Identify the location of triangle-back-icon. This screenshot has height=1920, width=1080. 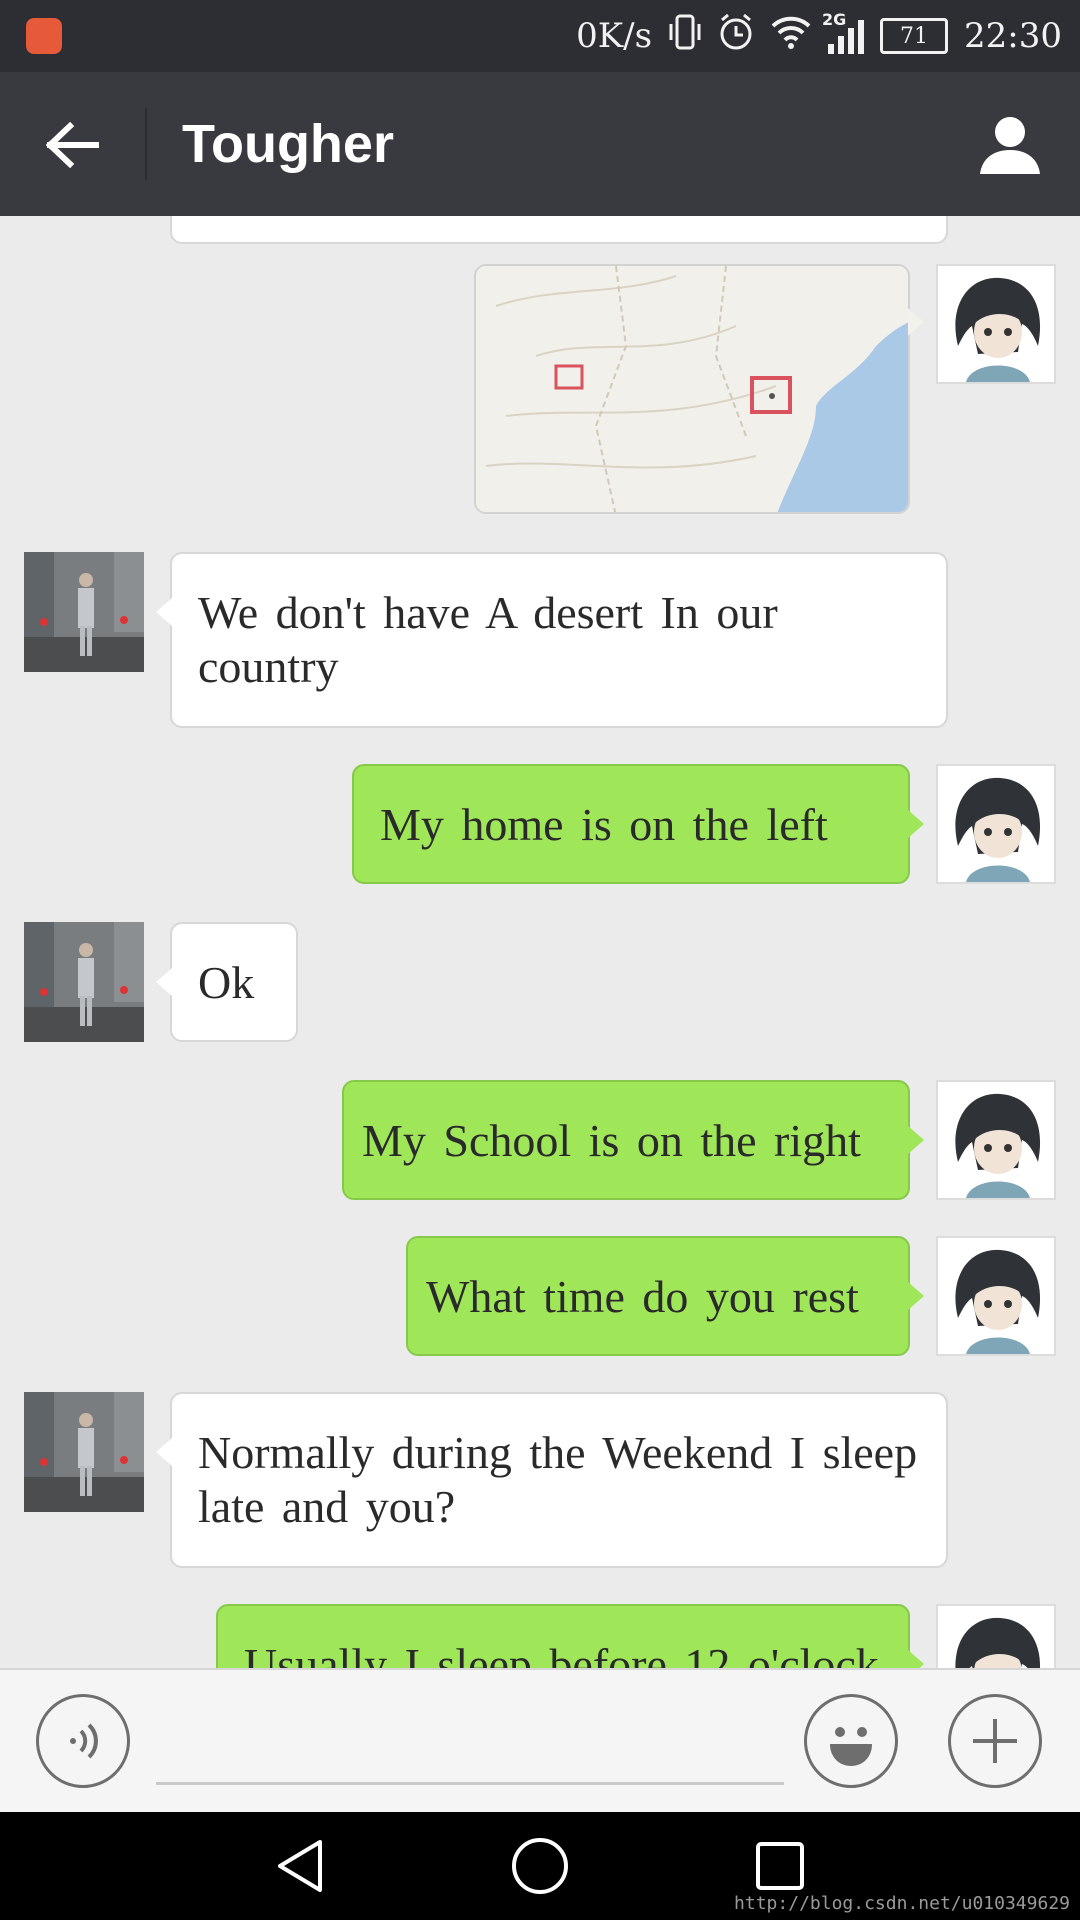
(300, 1866).